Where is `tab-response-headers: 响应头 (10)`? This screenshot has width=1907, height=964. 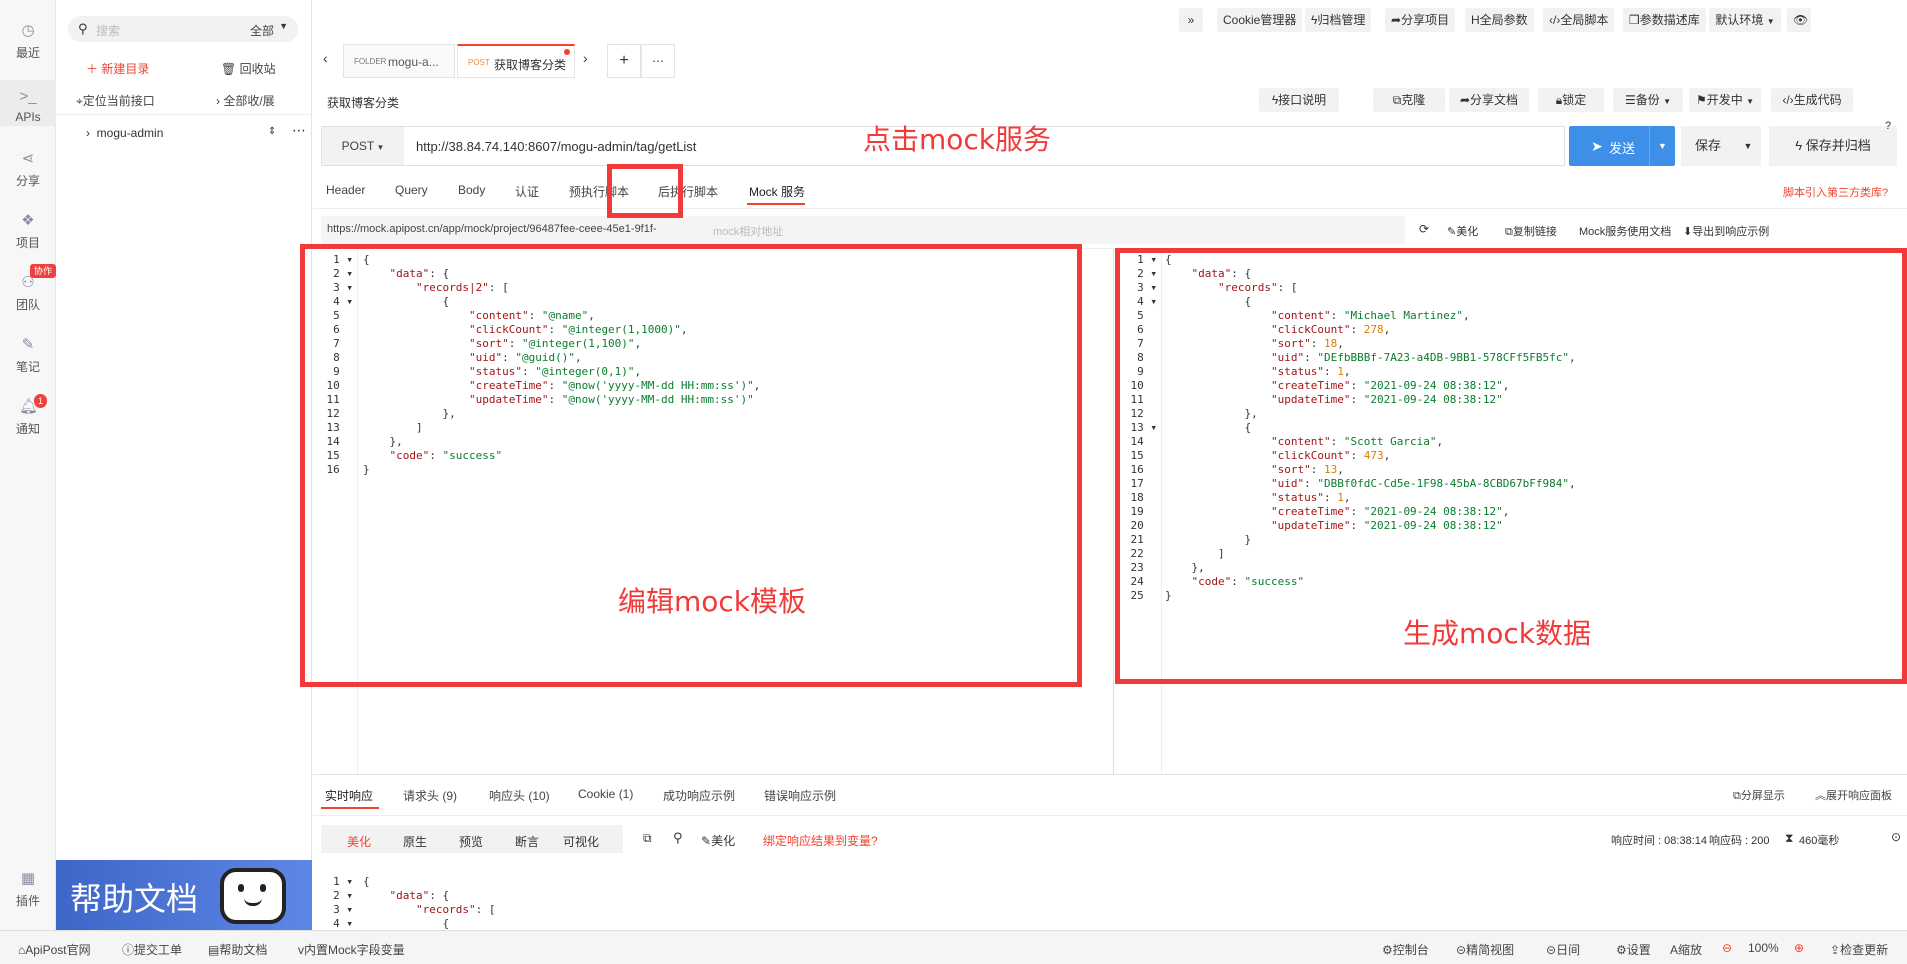 tab-response-headers: 响应头 (10) is located at coordinates (519, 795).